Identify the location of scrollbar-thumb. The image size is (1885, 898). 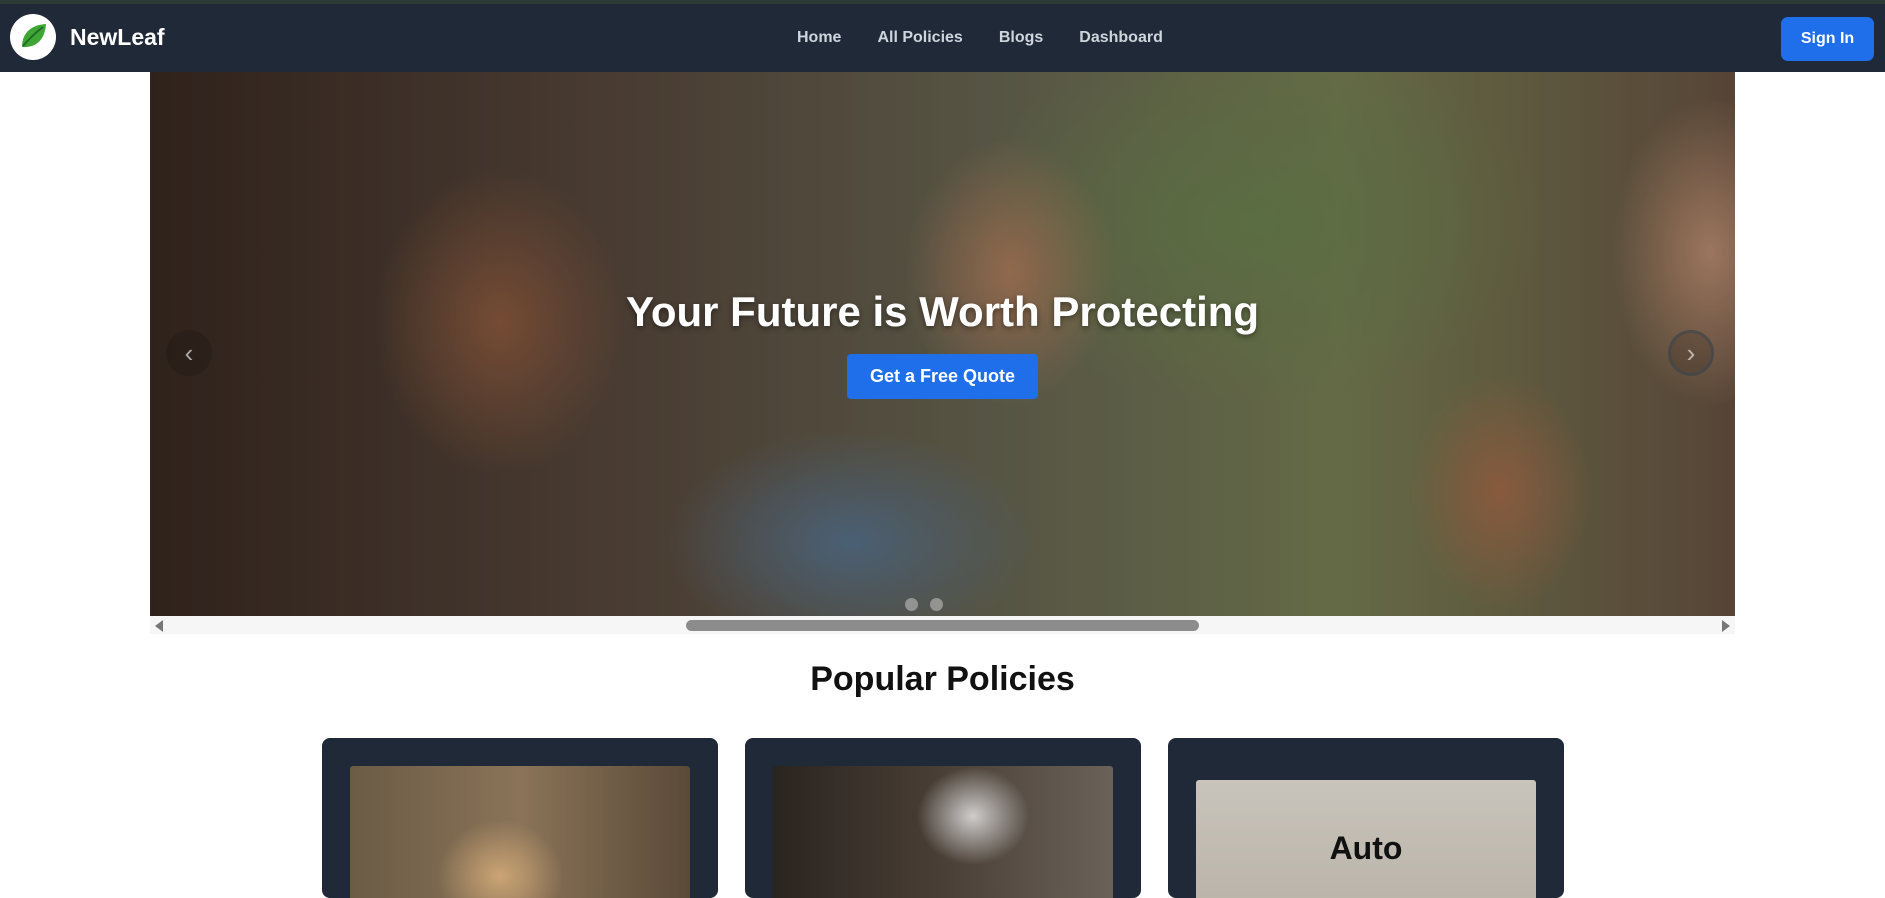
(942, 625).